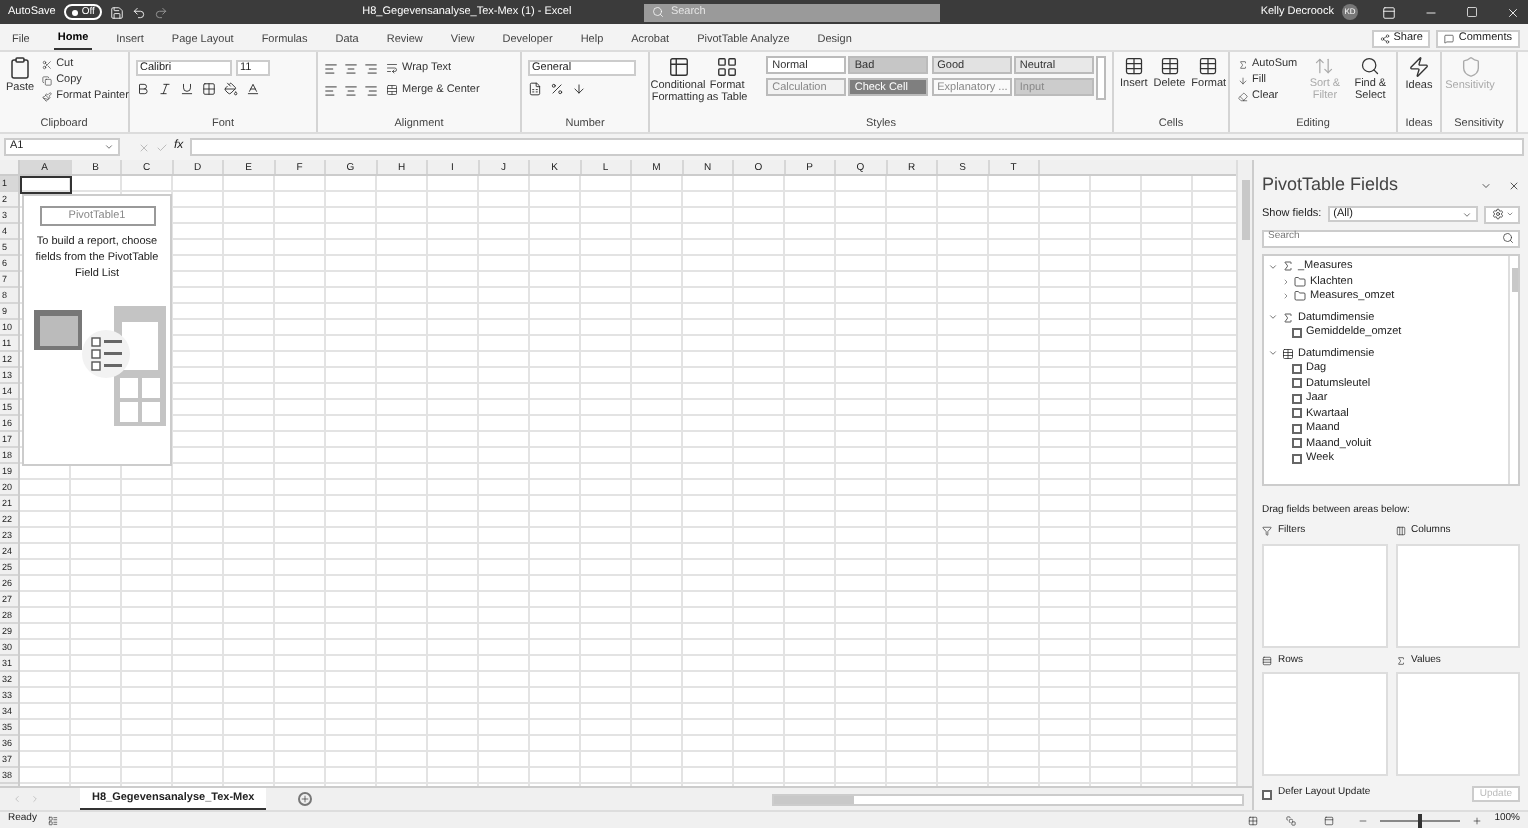 The height and width of the screenshot is (828, 1528). I want to click on ribbon-display-icon, so click(1389, 12).